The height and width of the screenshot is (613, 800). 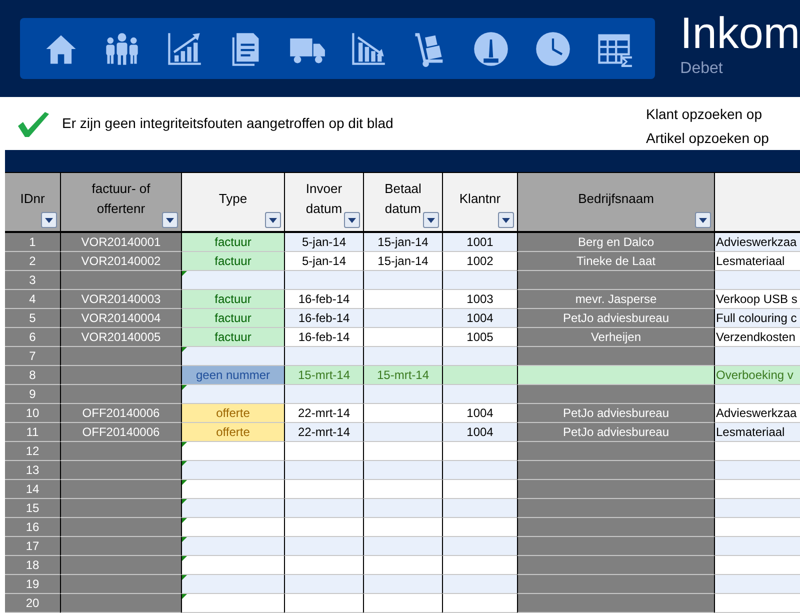 What do you see at coordinates (232, 375) in the screenshot?
I see `table-cell: geen nummer` at bounding box center [232, 375].